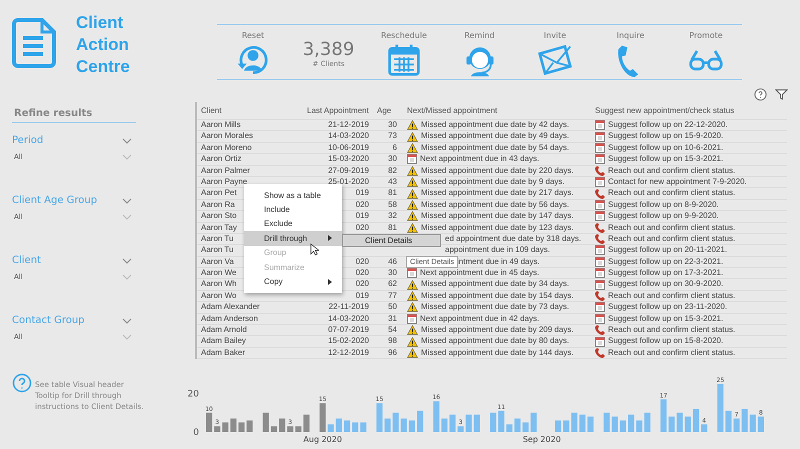 Image resolution: width=800 pixels, height=449 pixels. Describe the element at coordinates (348, 182) in the screenshot. I see `table-cell: 25-01-2020` at that location.